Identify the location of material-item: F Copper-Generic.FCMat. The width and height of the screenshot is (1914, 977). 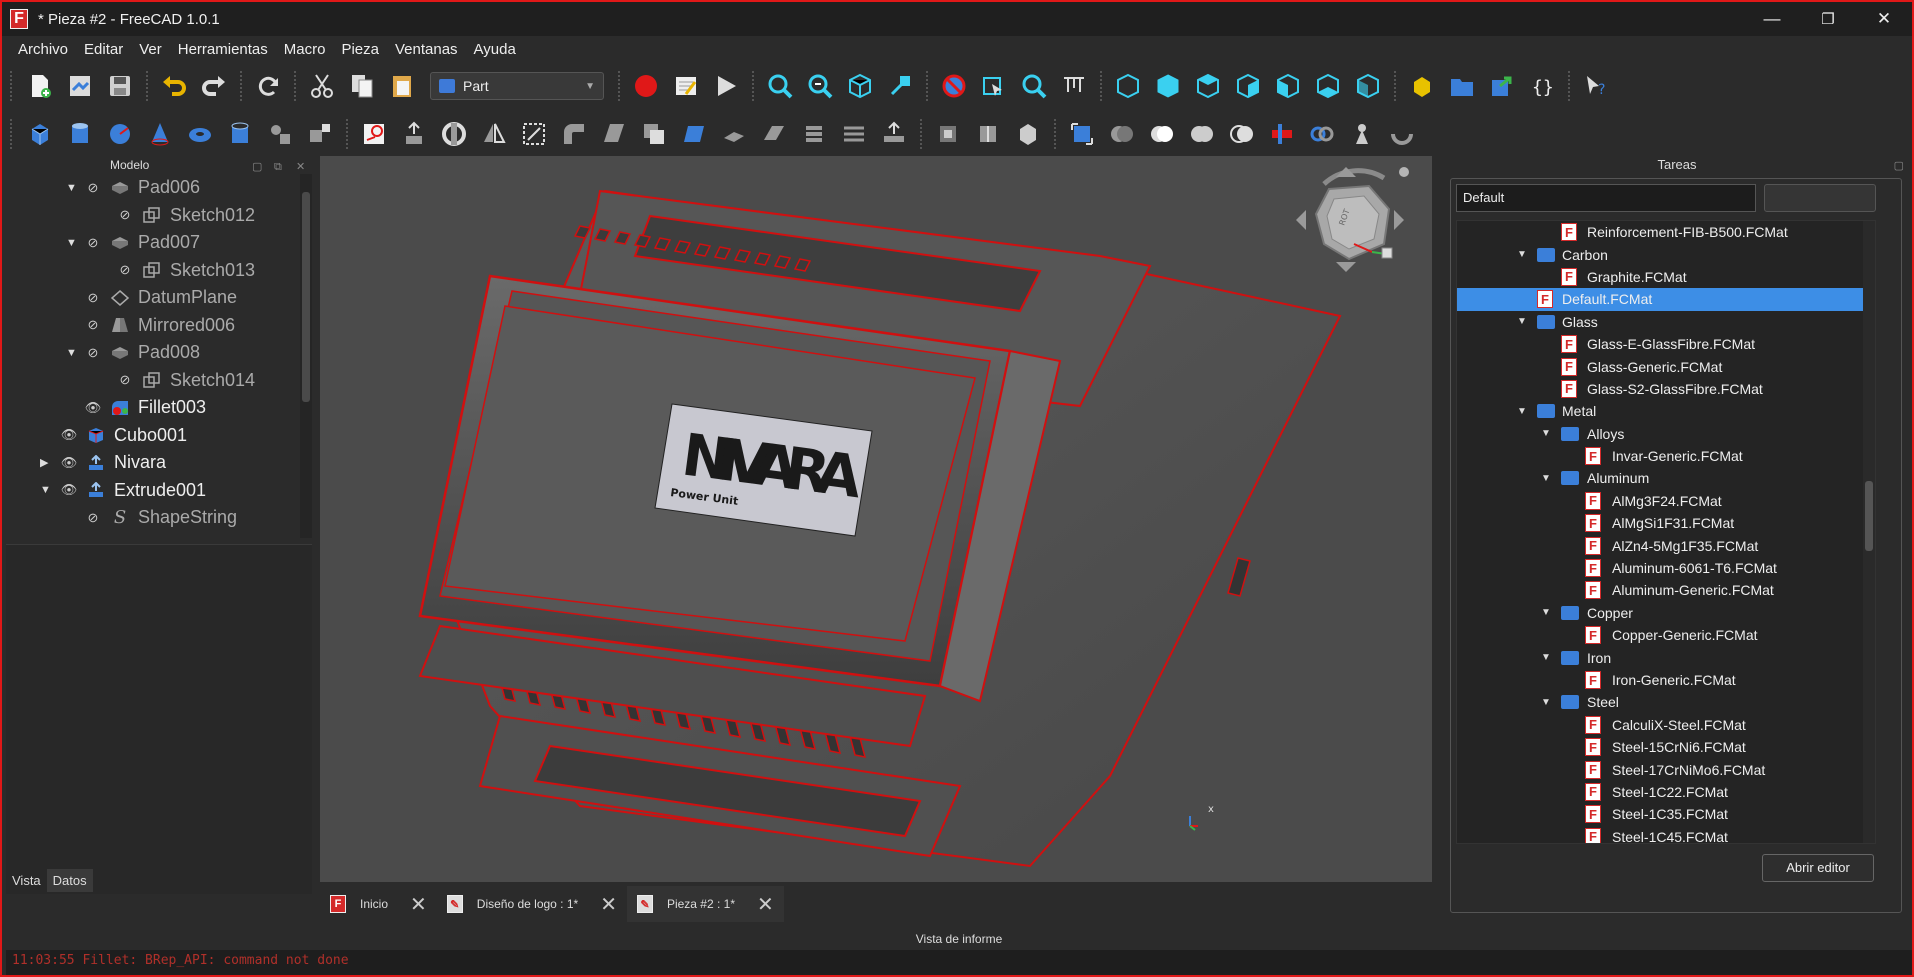
(1666, 635).